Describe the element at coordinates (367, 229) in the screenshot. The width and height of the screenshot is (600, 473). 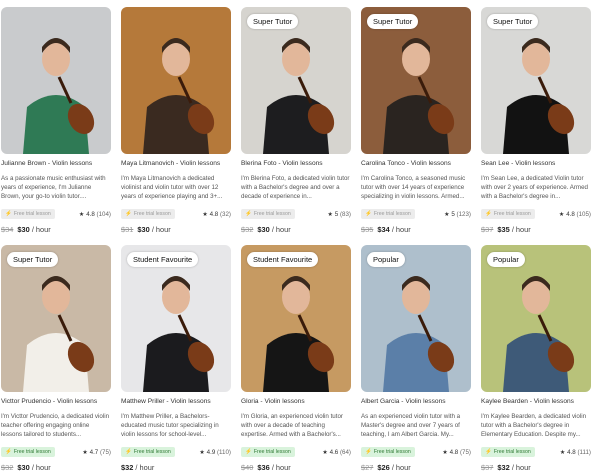
I see `old-price: $35` at that location.